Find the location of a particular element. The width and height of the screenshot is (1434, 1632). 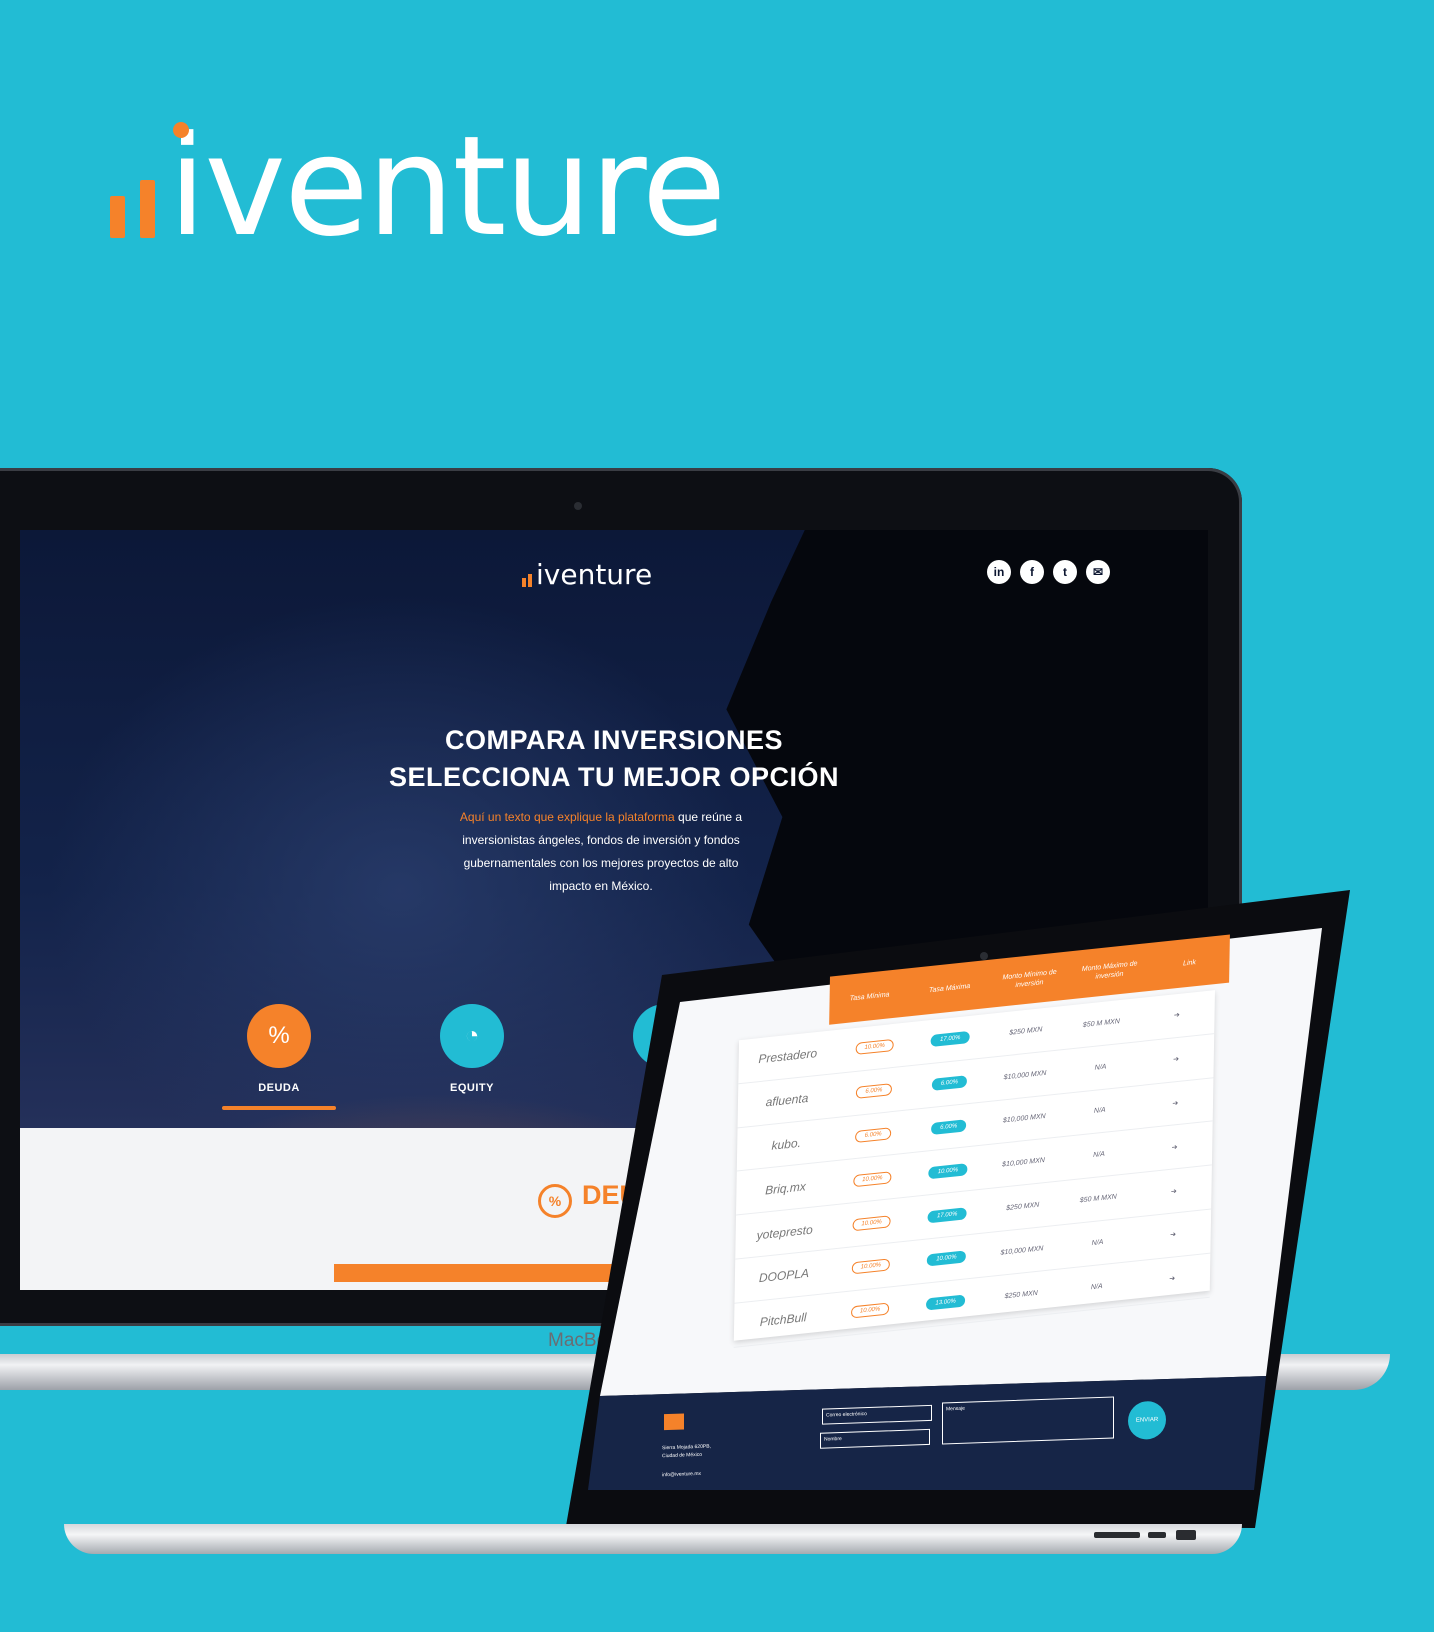

column-header: Tasa Mínima is located at coordinates (869, 996).